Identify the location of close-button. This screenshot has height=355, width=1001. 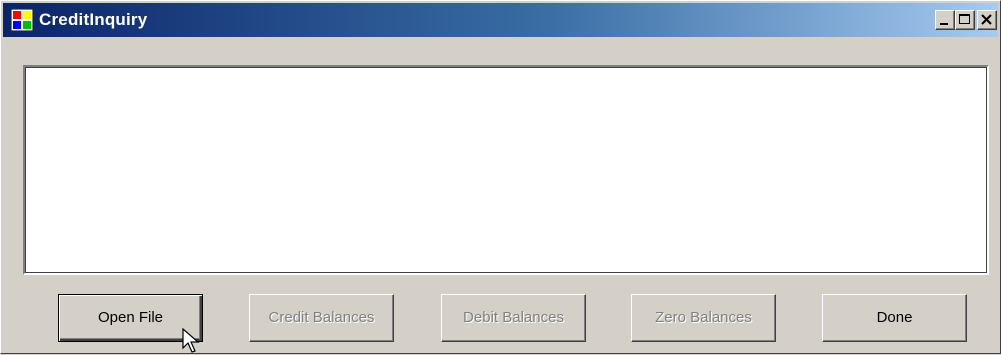
(987, 20).